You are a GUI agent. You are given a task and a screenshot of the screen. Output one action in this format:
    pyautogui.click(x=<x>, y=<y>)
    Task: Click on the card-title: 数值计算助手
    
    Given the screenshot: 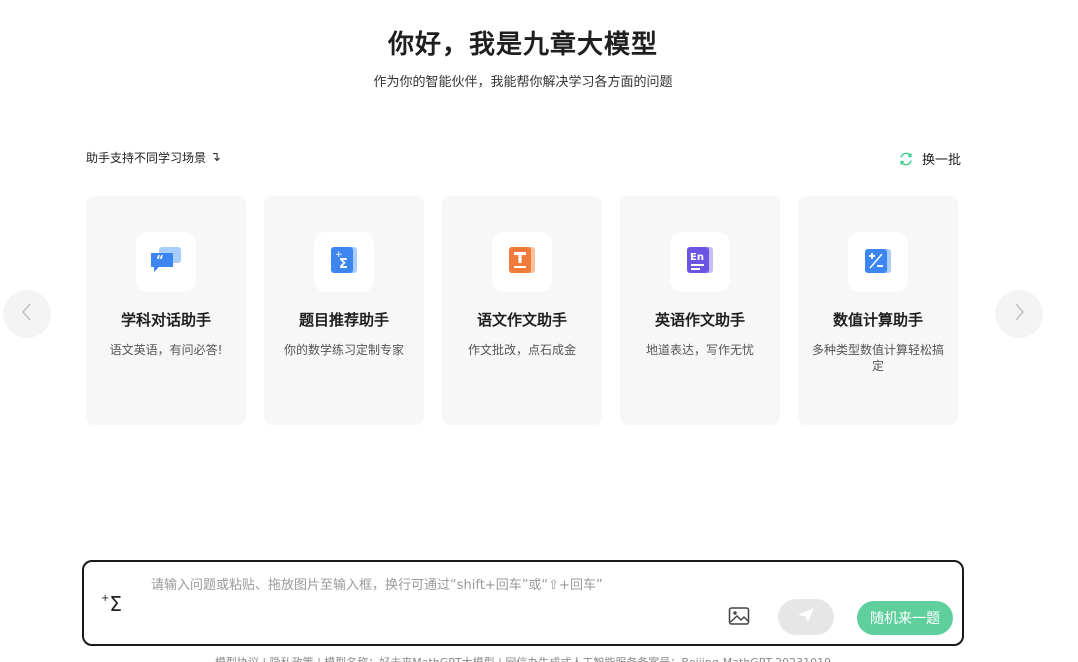 What is the action you would take?
    pyautogui.click(x=877, y=320)
    